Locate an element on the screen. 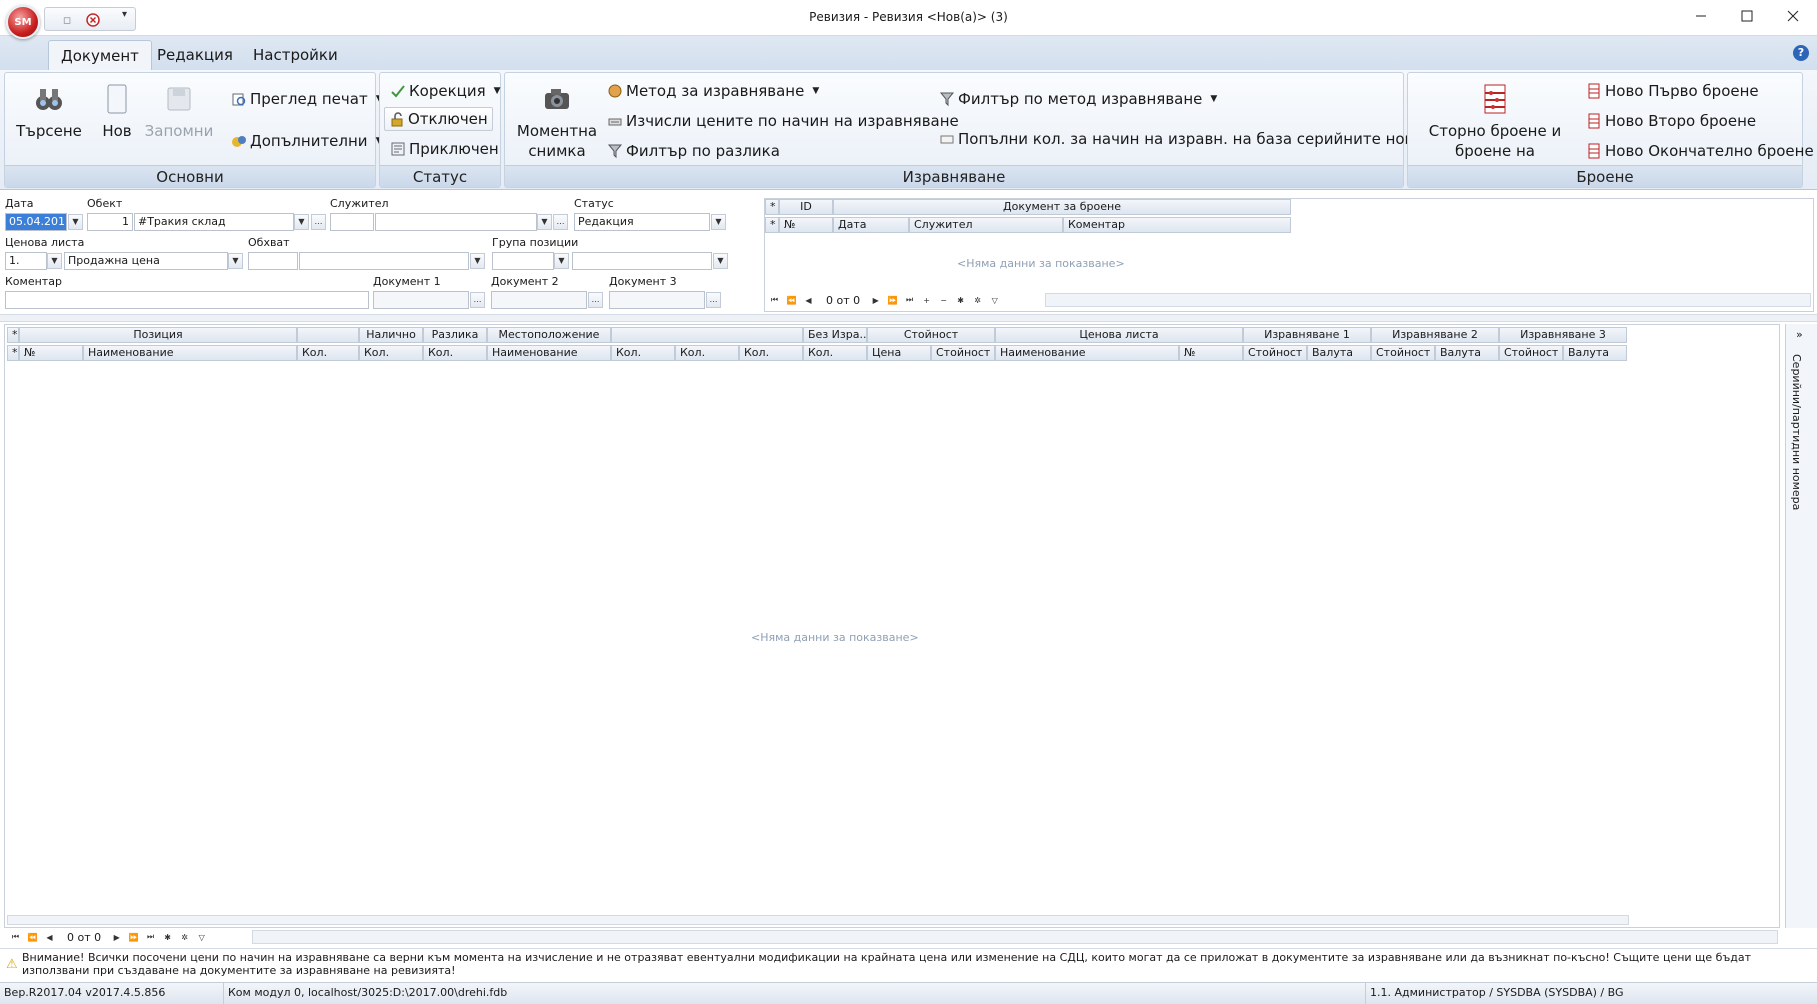  col-pricelist-name: Наименование is located at coordinates (1087, 353).